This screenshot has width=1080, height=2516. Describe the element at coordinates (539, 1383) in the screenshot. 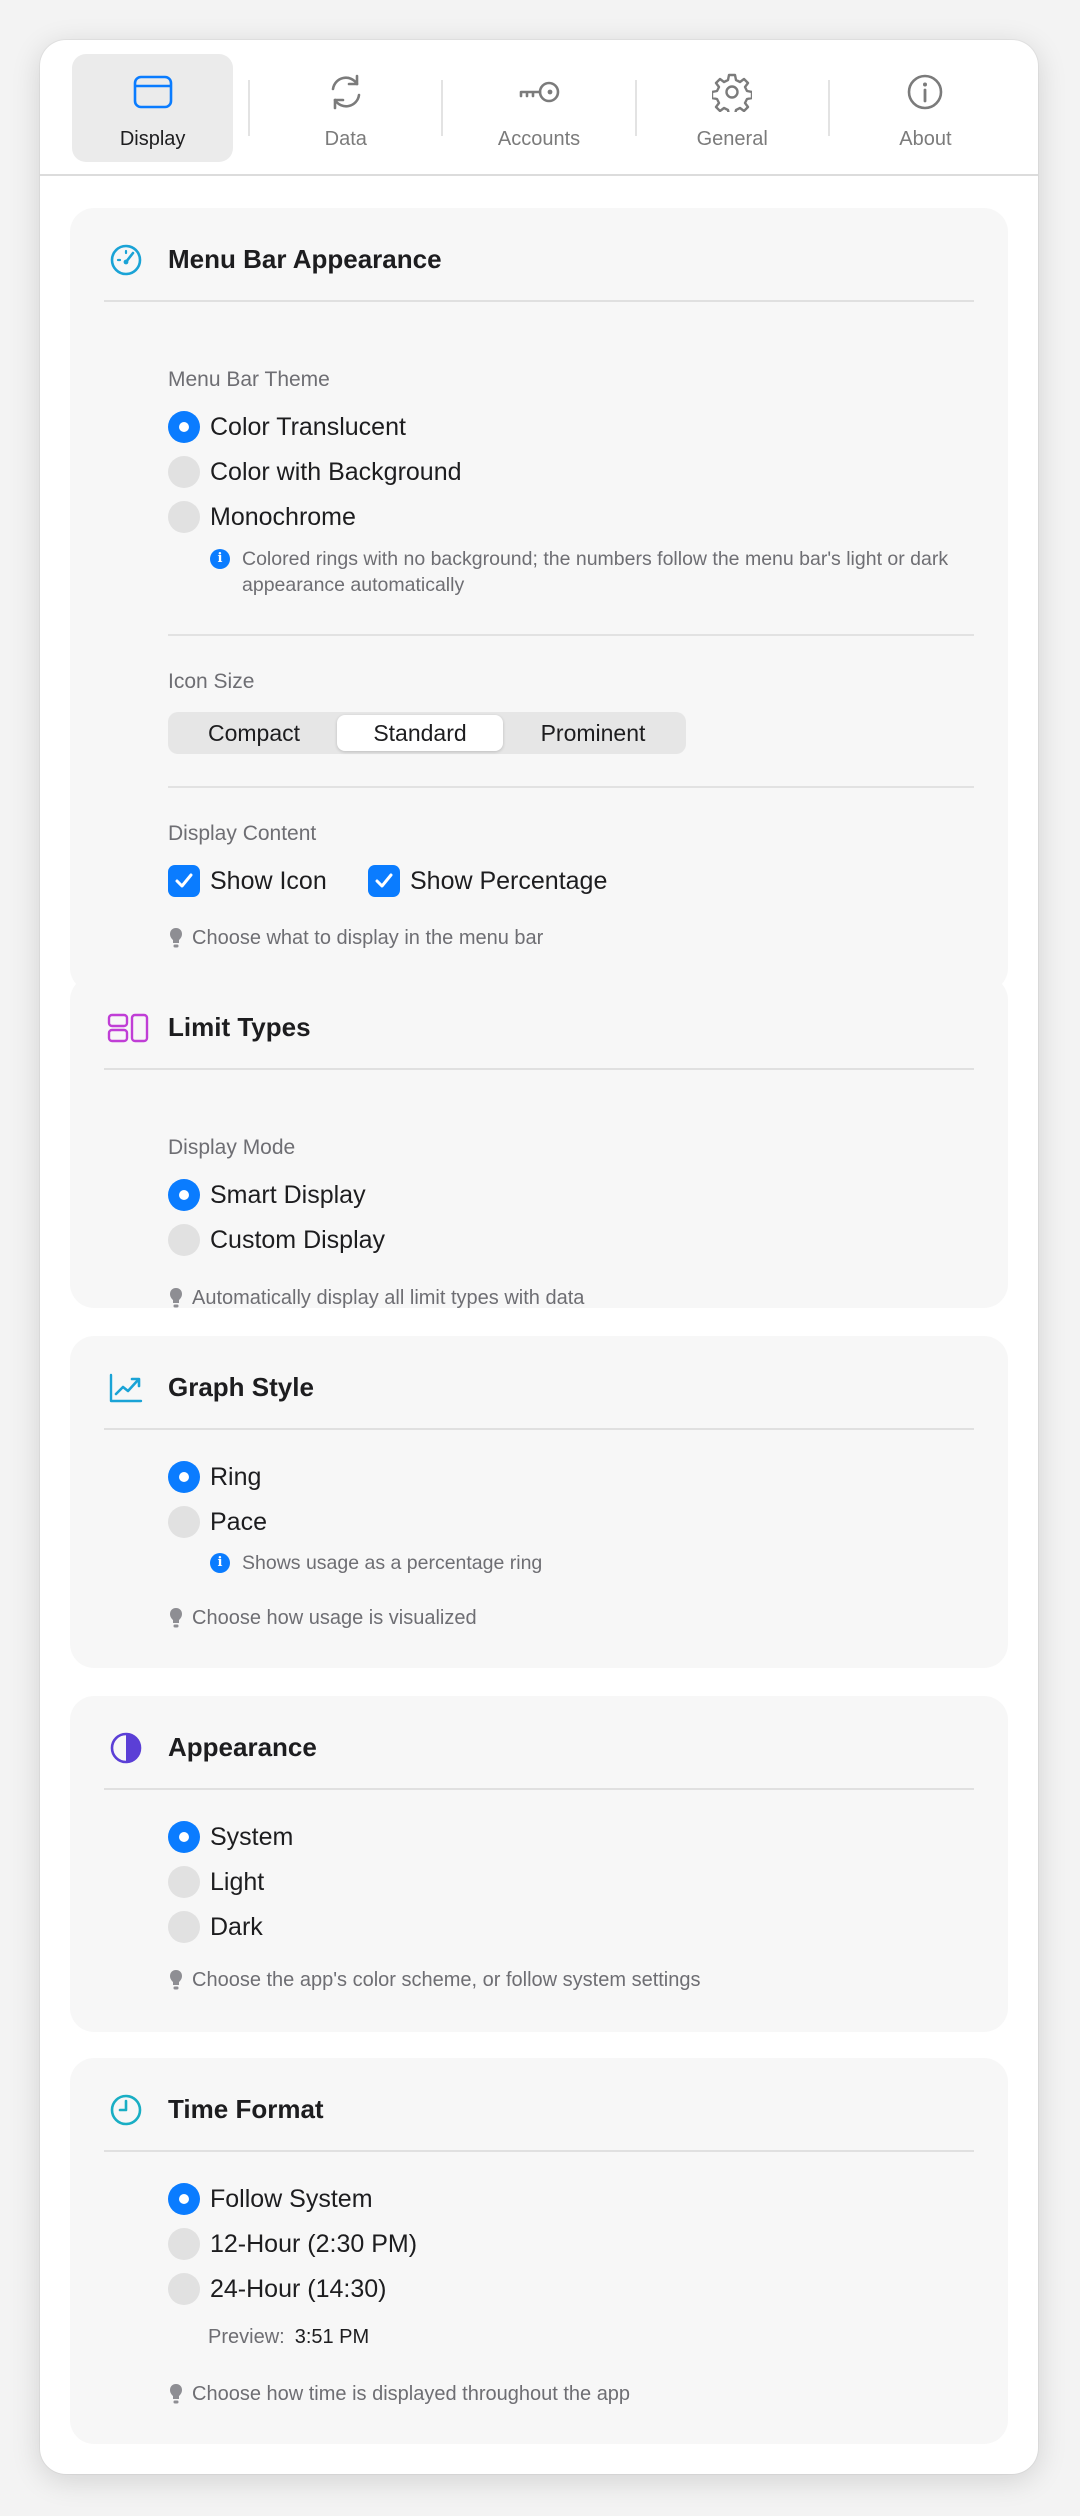

I see `card-header: Graph Style` at that location.